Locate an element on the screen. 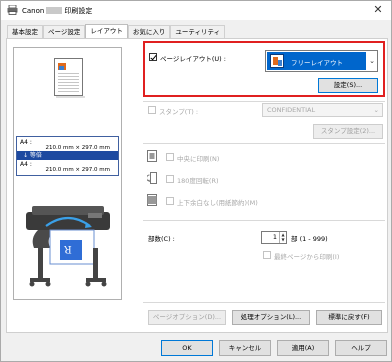 This screenshot has height=362, width=392. rotate-180-icon is located at coordinates (152, 178).